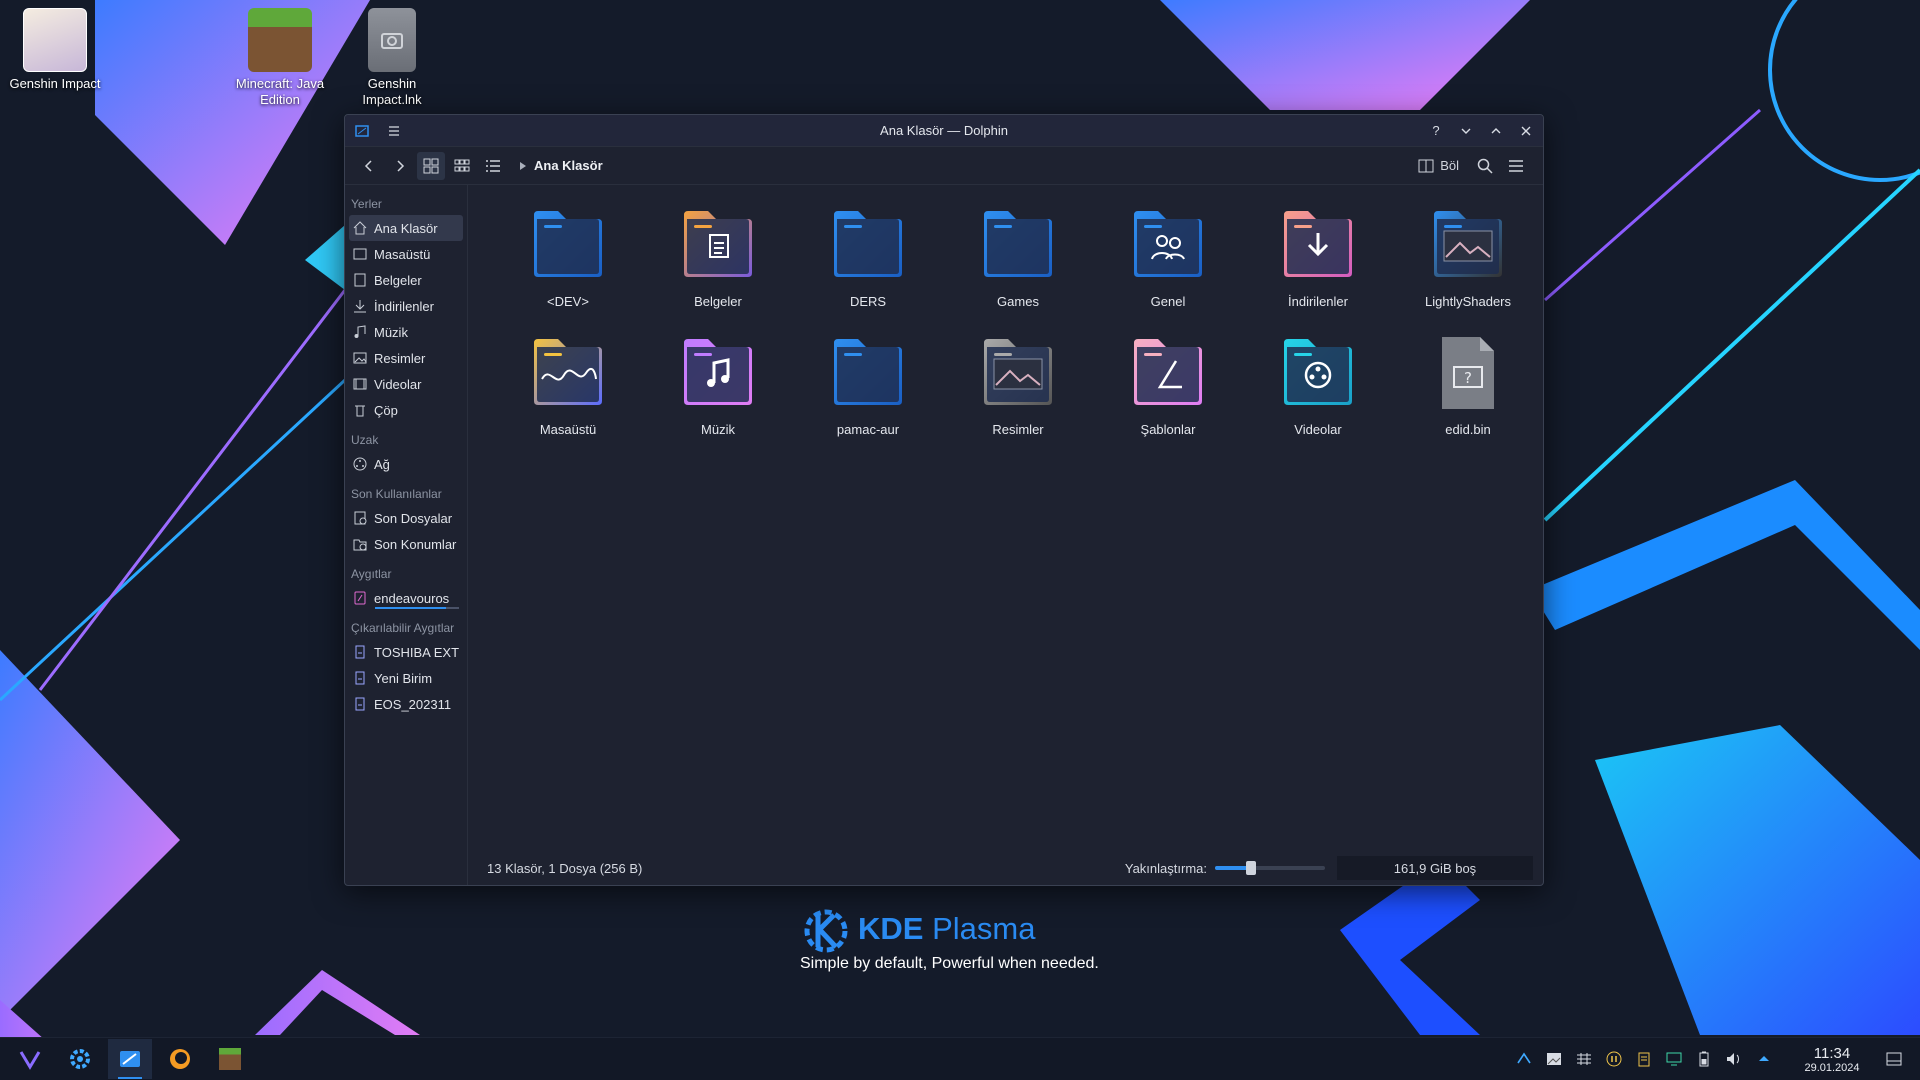 The height and width of the screenshot is (1080, 1920). Describe the element at coordinates (1468, 244) in the screenshot. I see `folder-preview-icon` at that location.